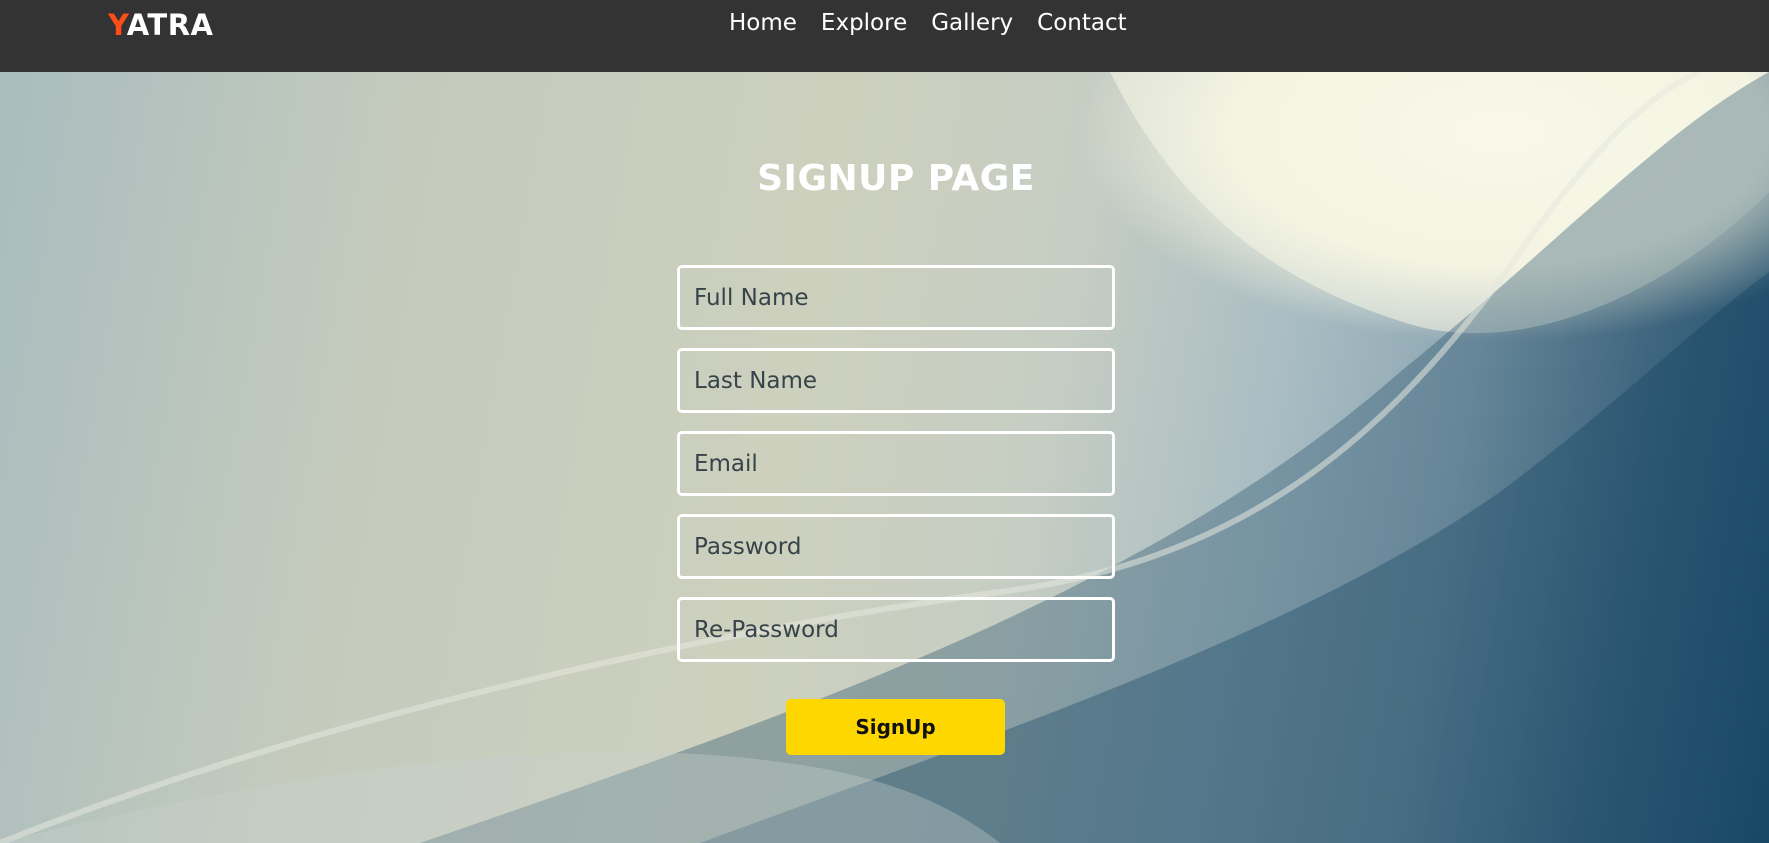 This screenshot has width=1769, height=843. I want to click on signup-button: SignUp, so click(895, 727).